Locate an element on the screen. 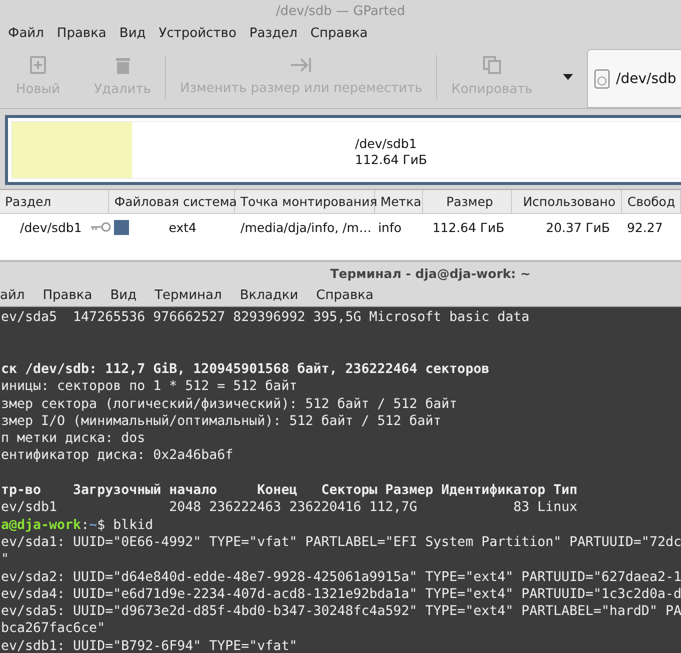 This screenshot has height=653, width=681. column-header: Размер is located at coordinates (467, 201).